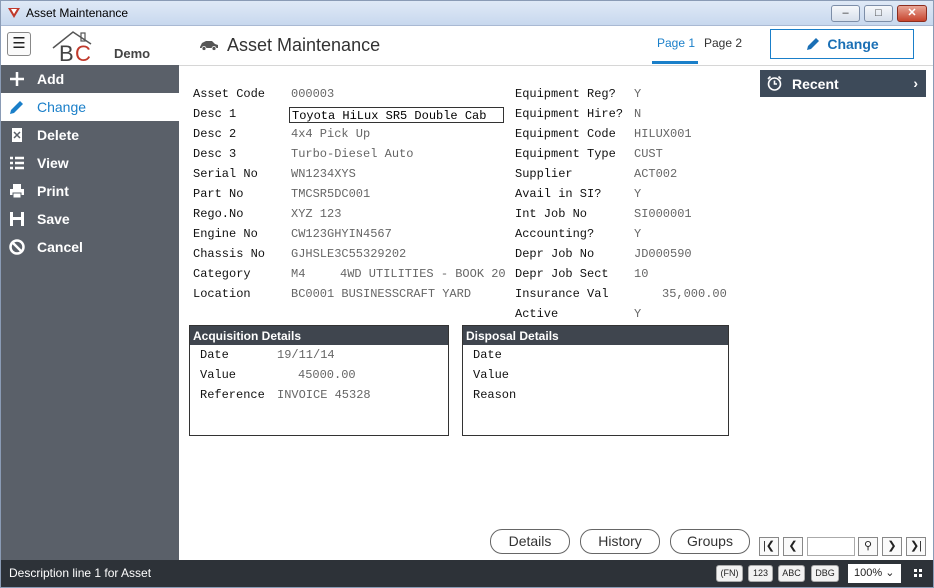 This screenshot has width=934, height=588. What do you see at coordinates (90, 247) in the screenshot?
I see `sidebar-item-cancel: Cancel` at bounding box center [90, 247].